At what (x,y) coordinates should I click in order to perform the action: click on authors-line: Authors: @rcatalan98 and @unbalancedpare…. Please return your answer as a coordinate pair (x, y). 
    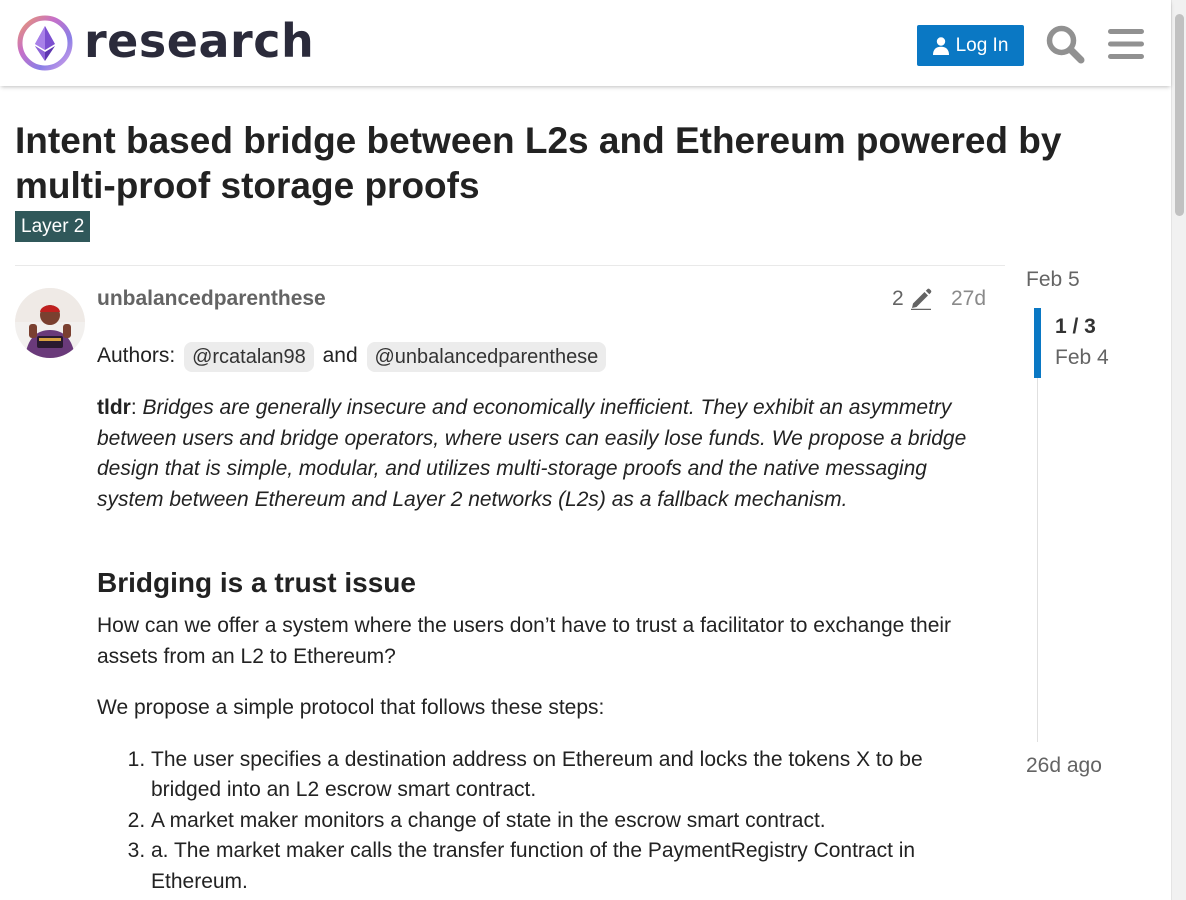
    Looking at the image, I should click on (547, 356).